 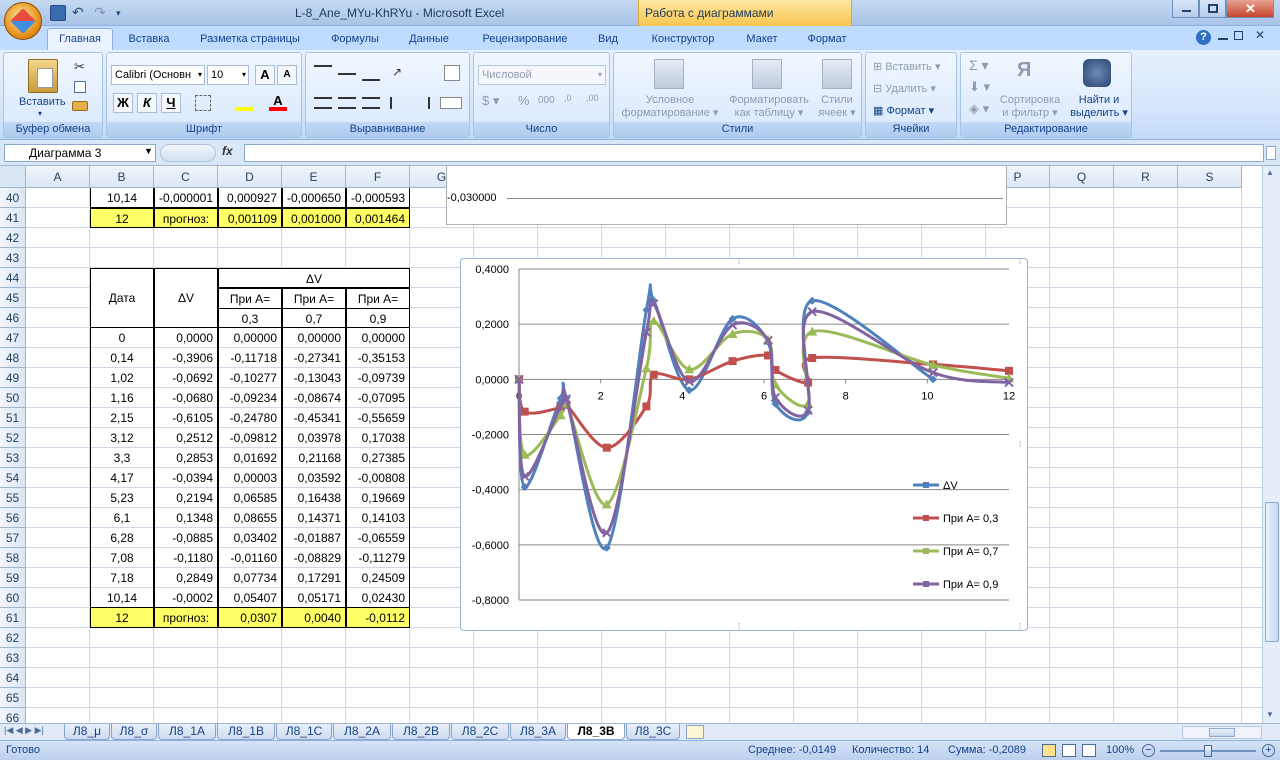 What do you see at coordinates (347, 103) in the screenshot?
I see `align-center-icon` at bounding box center [347, 103].